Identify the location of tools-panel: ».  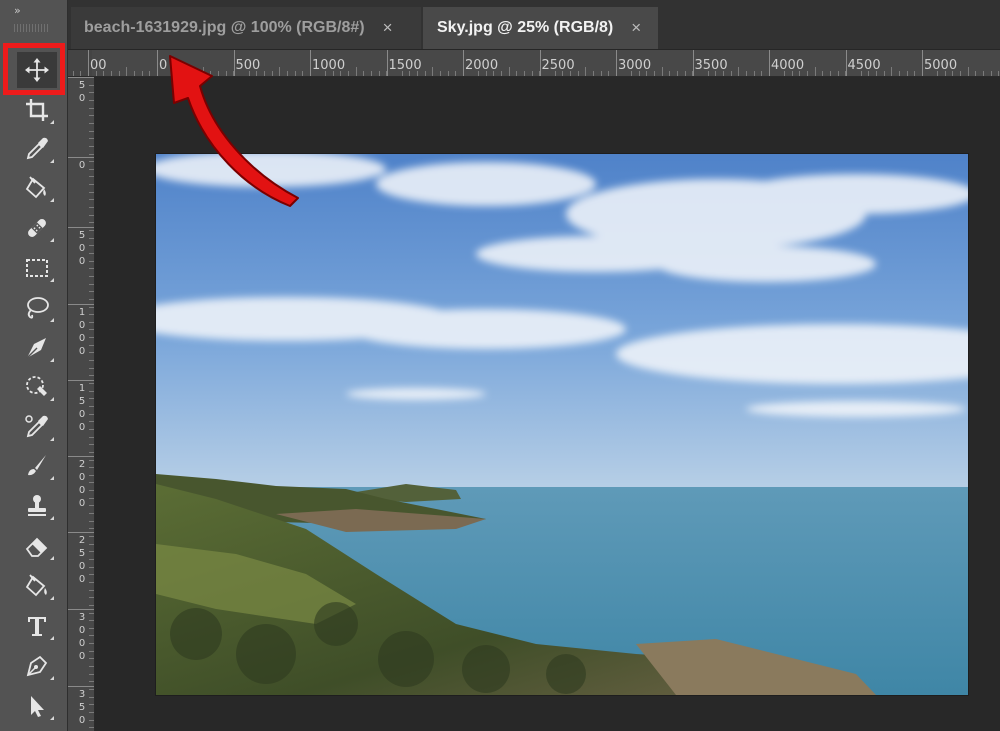
(34, 365).